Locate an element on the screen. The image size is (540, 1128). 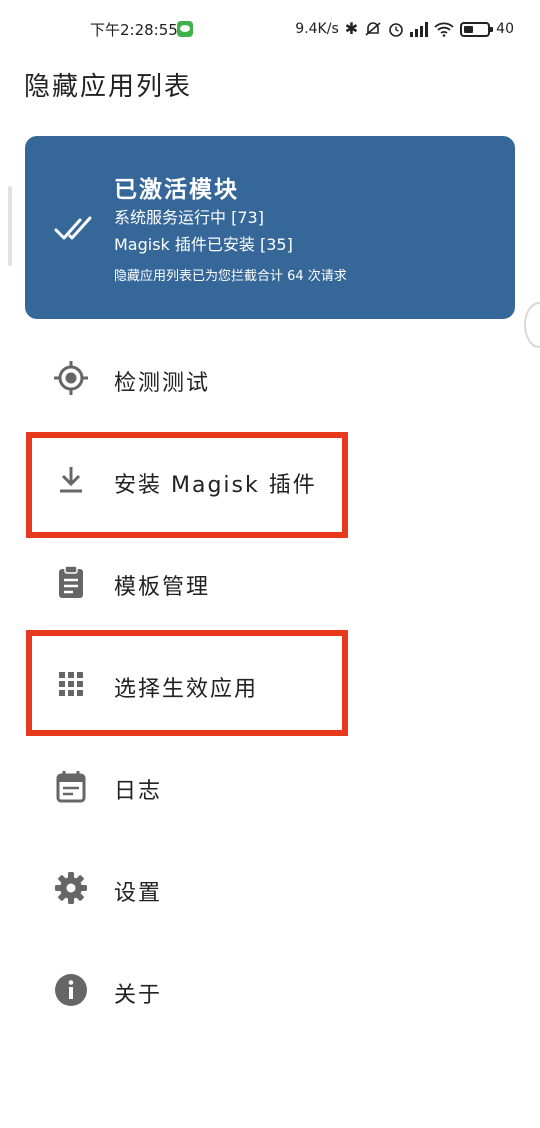
double-check-icon is located at coordinates (73, 228).